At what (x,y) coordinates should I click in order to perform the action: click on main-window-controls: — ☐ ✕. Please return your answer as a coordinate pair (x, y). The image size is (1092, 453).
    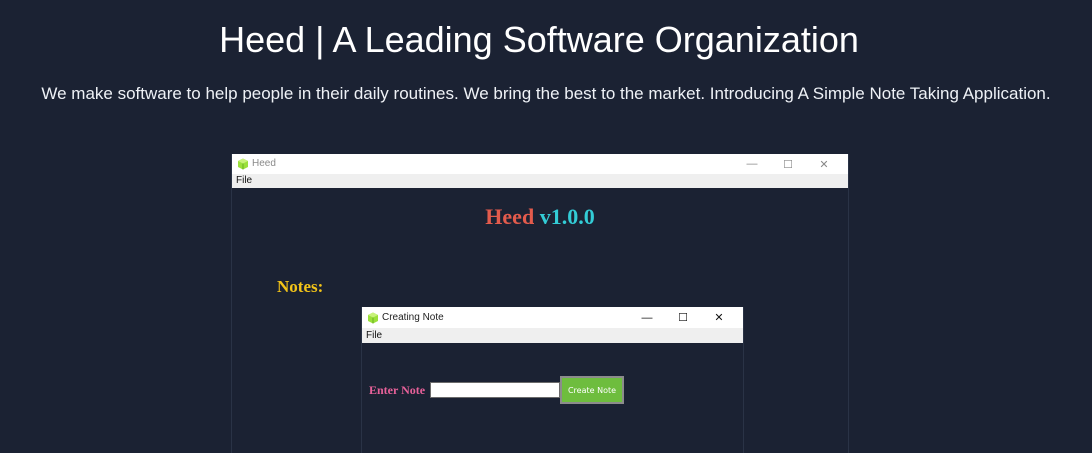
    Looking at the image, I should click on (788, 164).